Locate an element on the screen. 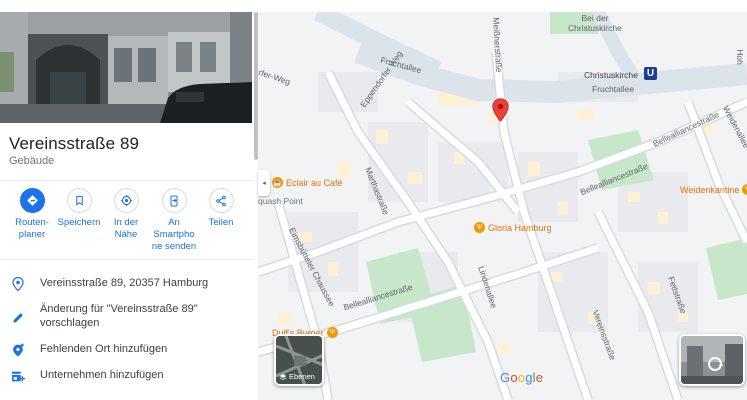 The height and width of the screenshot is (400, 747). poi-label: Gloria Hamburg is located at coordinates (520, 227).